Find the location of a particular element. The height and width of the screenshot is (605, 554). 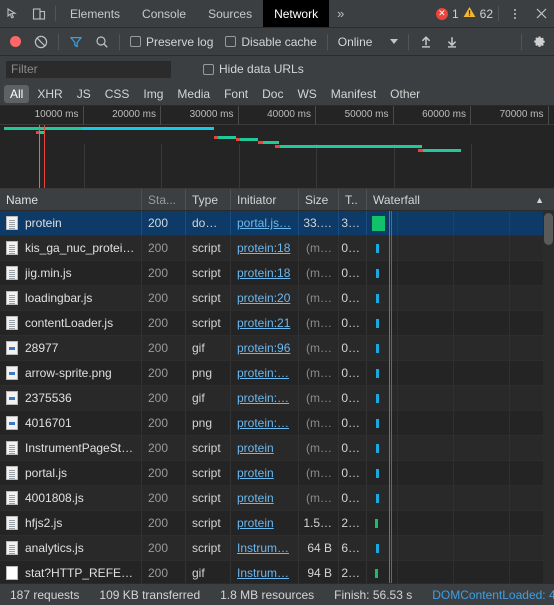

waterfall-divider is located at coordinates (389, 397).